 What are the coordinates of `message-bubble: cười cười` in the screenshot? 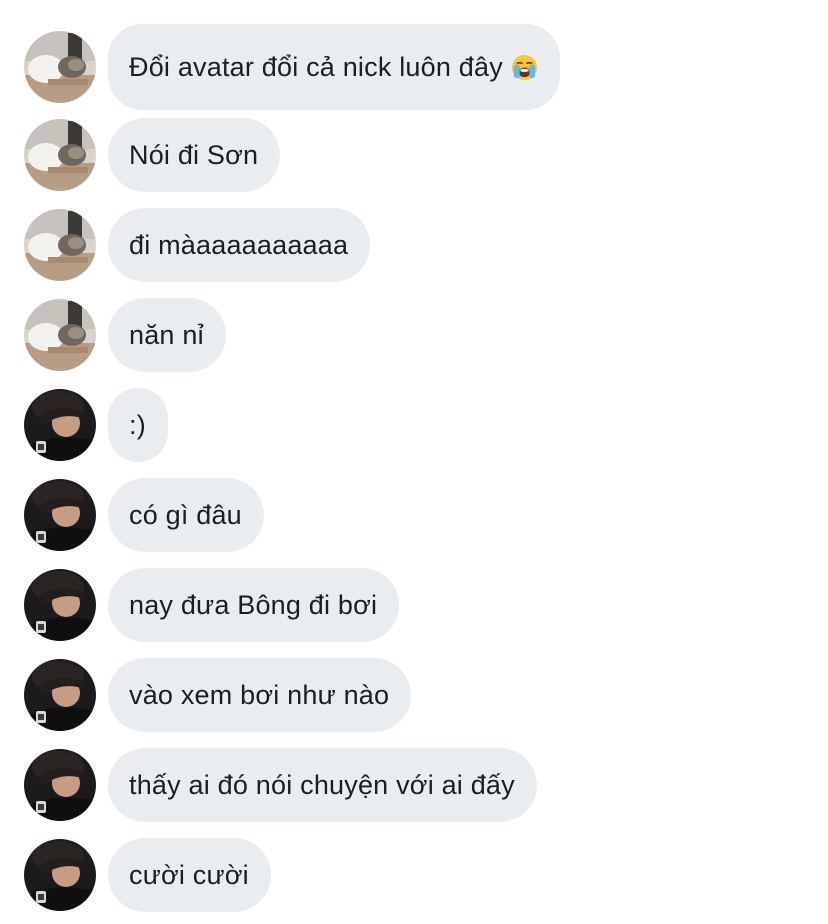 It's located at (189, 875).